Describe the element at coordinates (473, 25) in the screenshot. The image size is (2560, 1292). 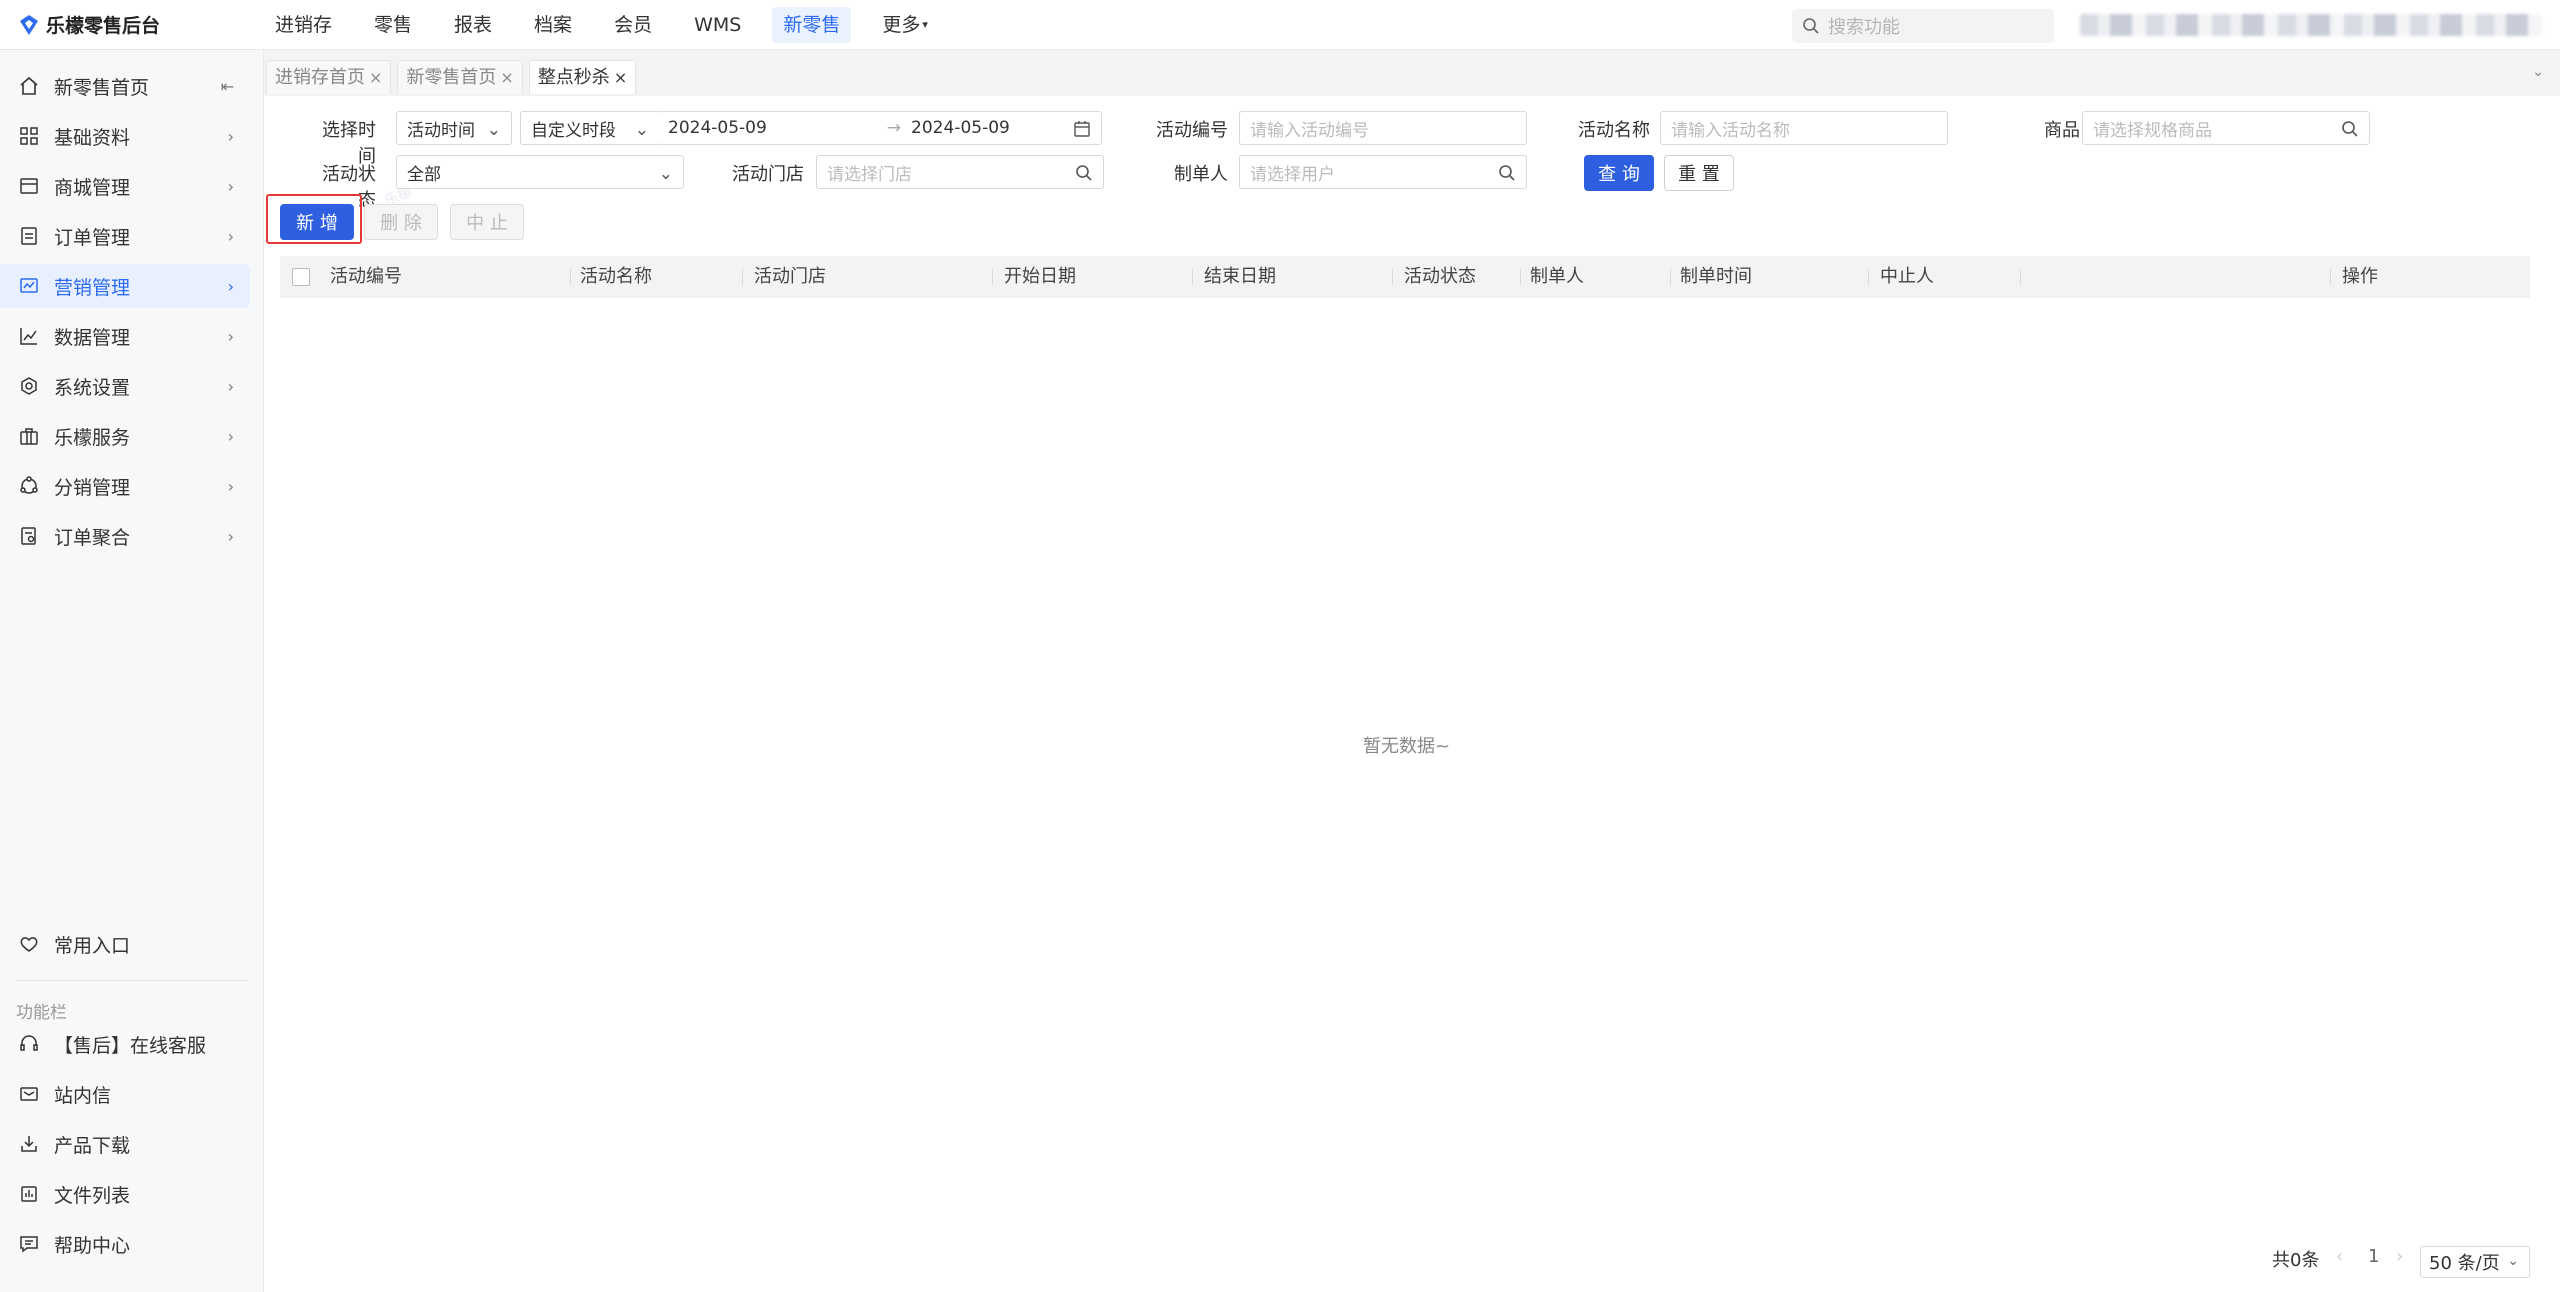
I see `nav-item-reports: 报表` at that location.